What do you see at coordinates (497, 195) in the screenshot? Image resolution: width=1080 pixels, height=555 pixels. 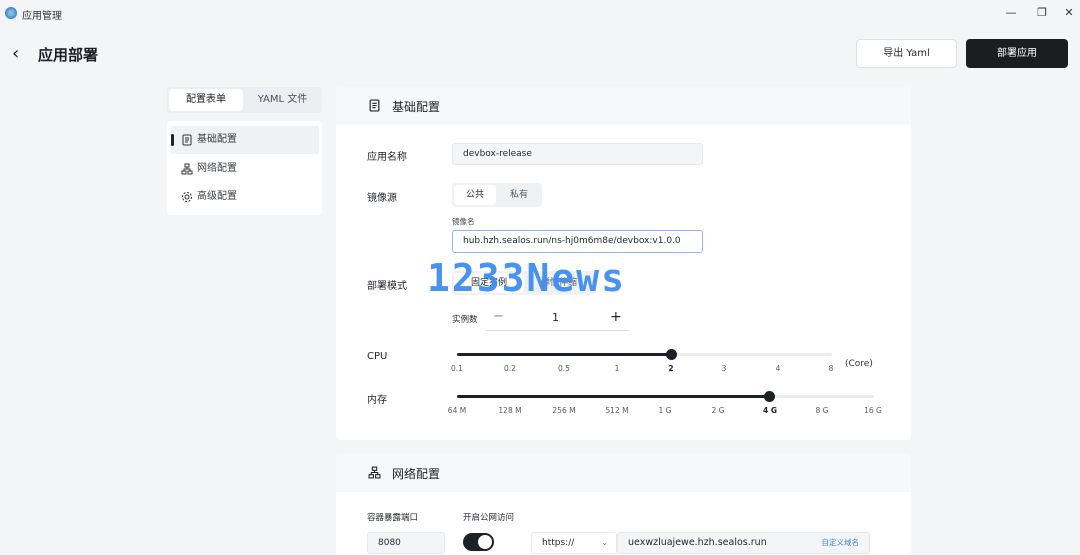 I see `image-source-toggle: 公共 私有` at bounding box center [497, 195].